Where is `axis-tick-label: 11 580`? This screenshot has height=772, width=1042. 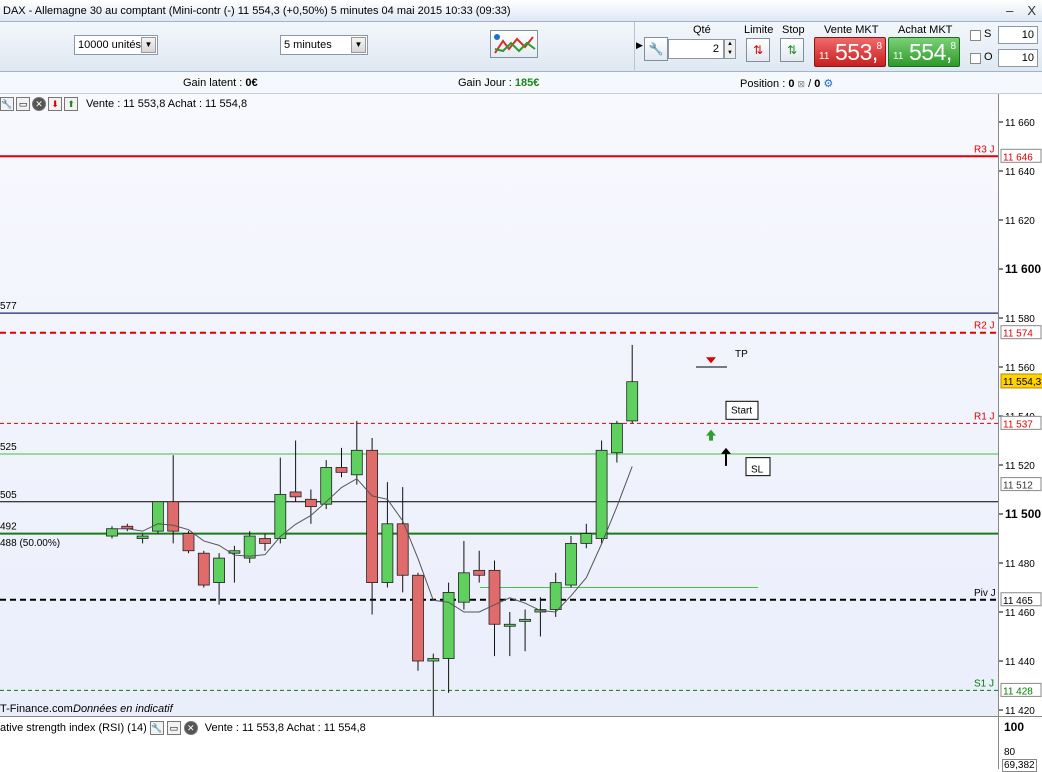 axis-tick-label: 11 580 is located at coordinates (1020, 319).